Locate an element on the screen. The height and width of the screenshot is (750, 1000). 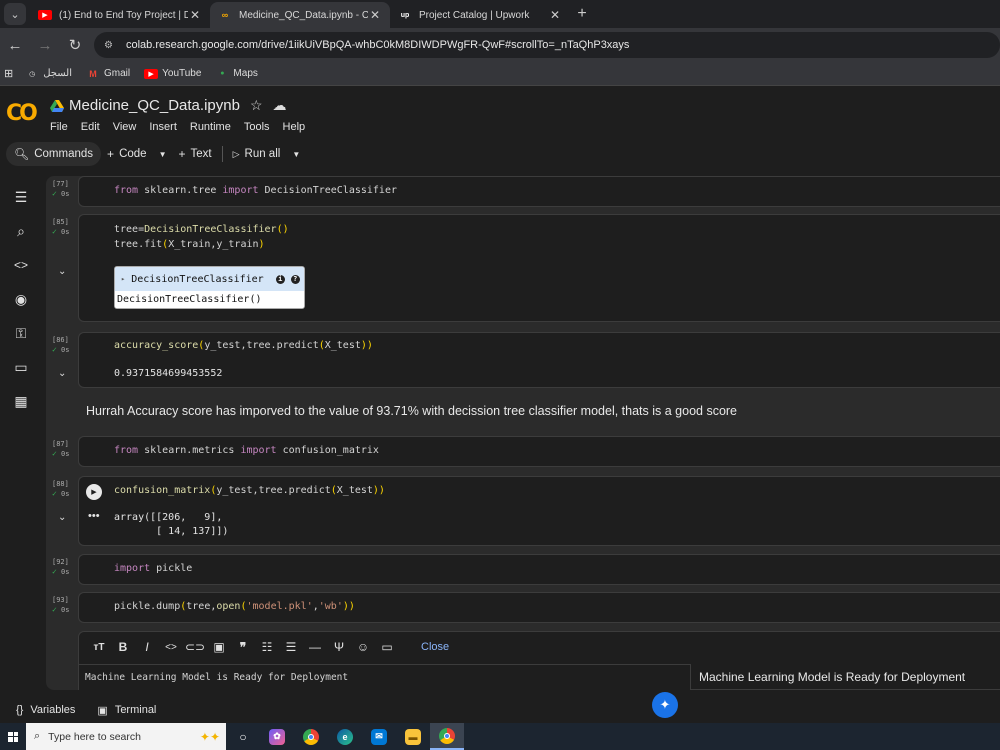
menu-view: View is located at coordinates (125, 127).